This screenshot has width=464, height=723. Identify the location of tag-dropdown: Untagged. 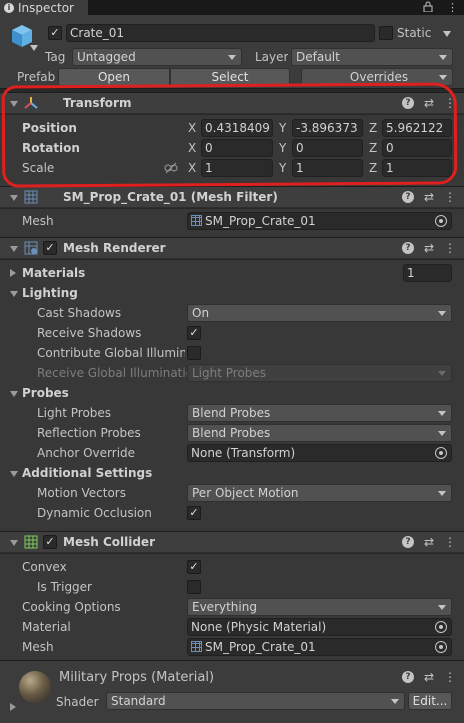
(157, 57).